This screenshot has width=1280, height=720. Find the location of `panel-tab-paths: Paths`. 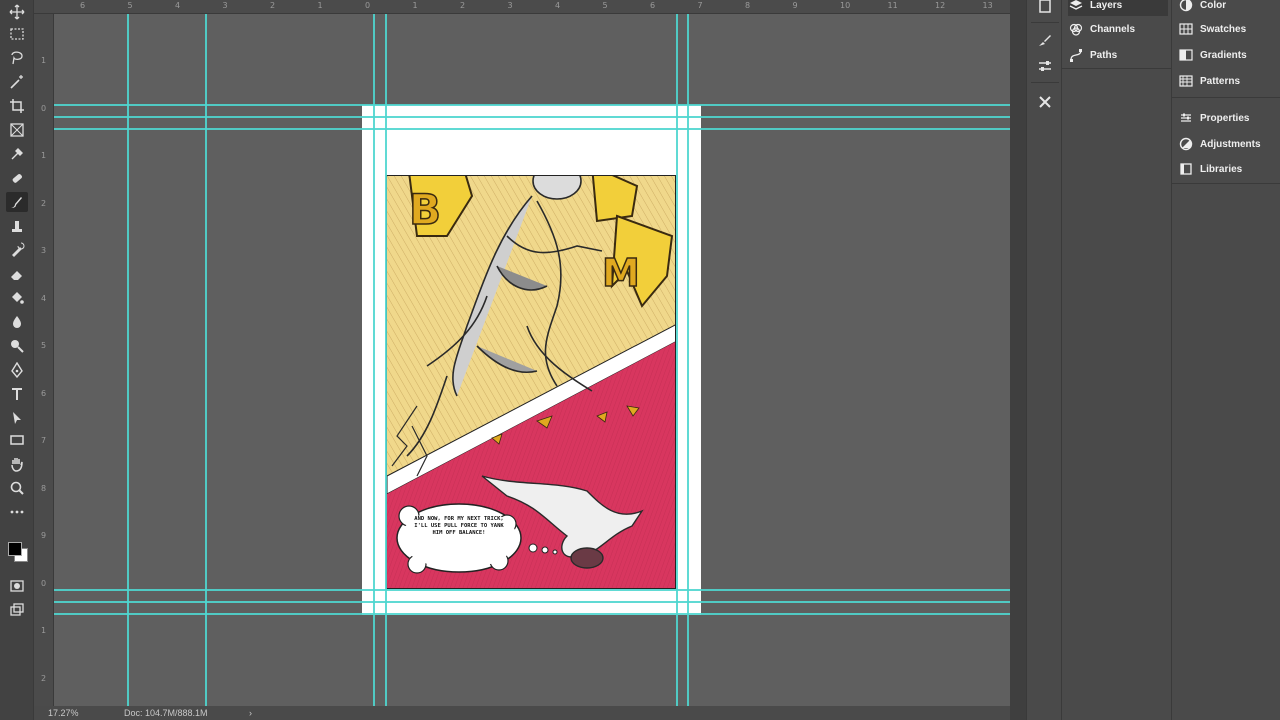

panel-tab-paths: Paths is located at coordinates (1118, 55).